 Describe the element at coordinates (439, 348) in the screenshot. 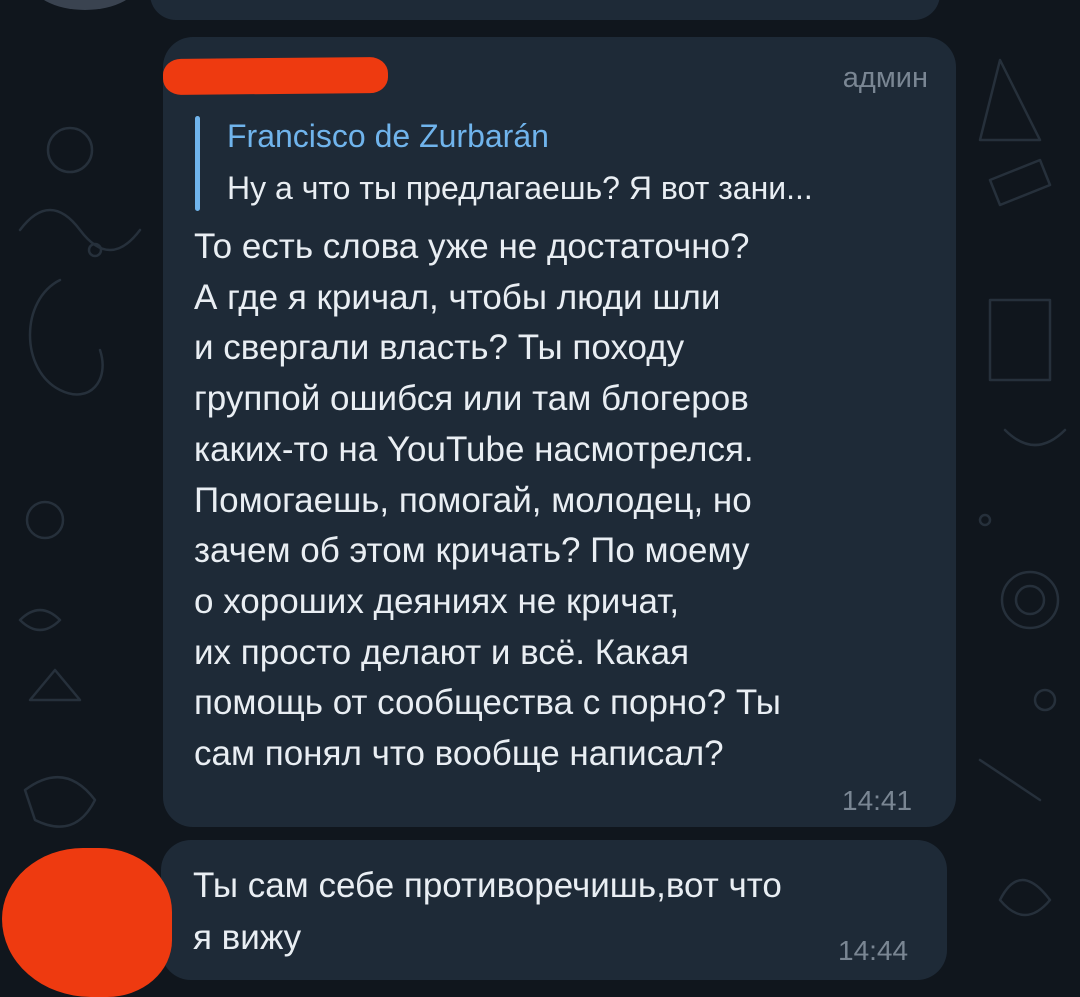

I see `message-line: и свергали власть? Ты походу` at that location.